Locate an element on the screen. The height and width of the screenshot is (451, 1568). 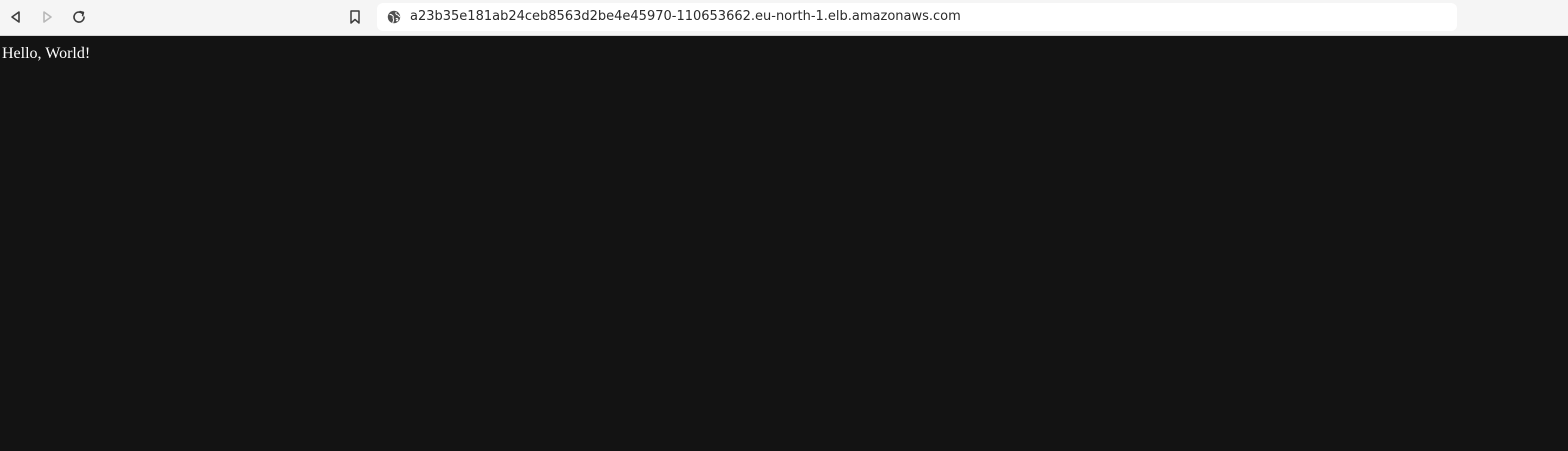
globe-icon is located at coordinates (394, 17).